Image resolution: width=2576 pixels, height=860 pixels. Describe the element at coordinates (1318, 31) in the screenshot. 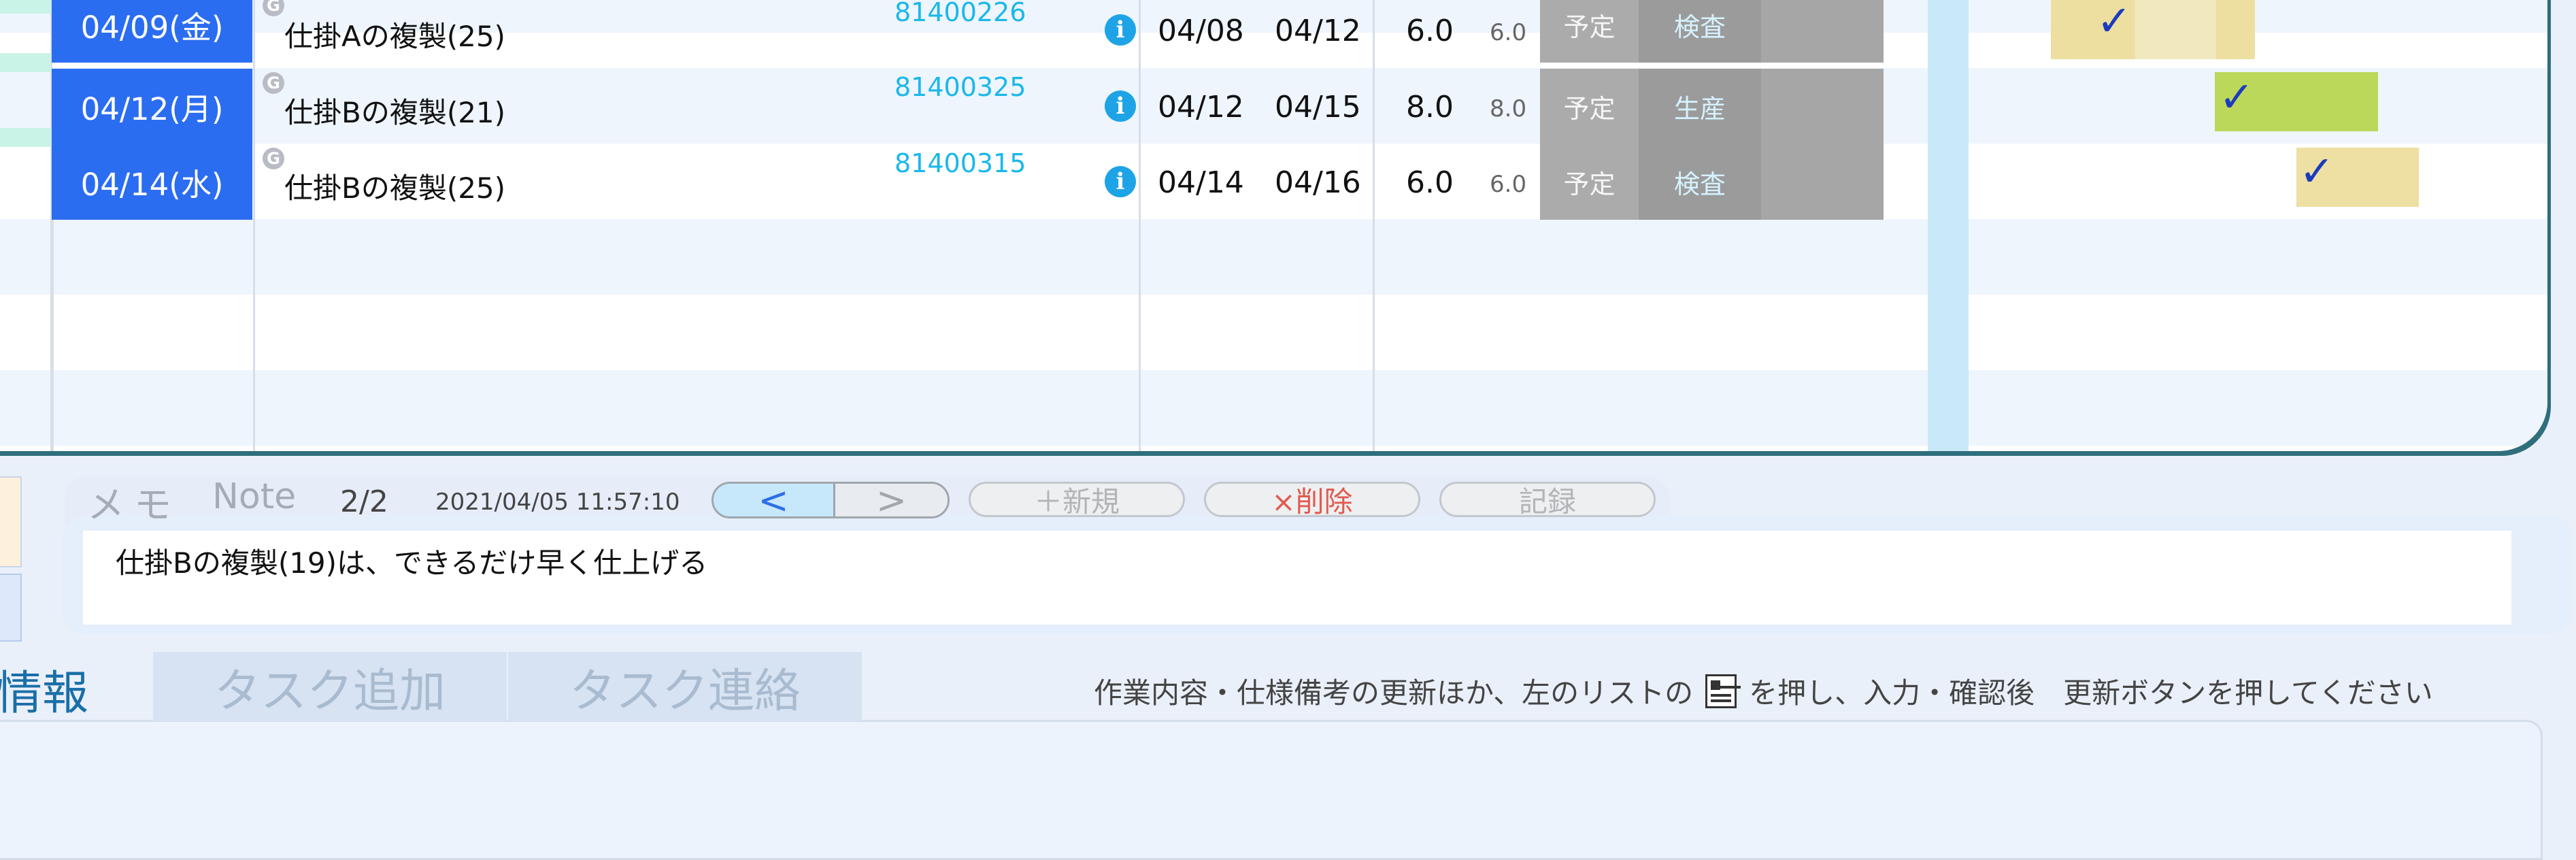

I see `end-date: 04/12` at that location.